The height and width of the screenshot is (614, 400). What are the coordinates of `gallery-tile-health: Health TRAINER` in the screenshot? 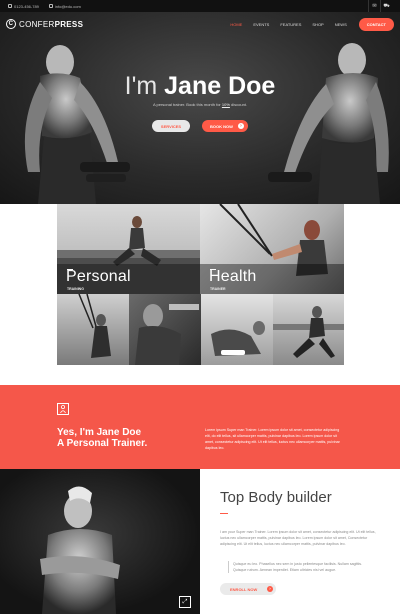 It's located at (272, 249).